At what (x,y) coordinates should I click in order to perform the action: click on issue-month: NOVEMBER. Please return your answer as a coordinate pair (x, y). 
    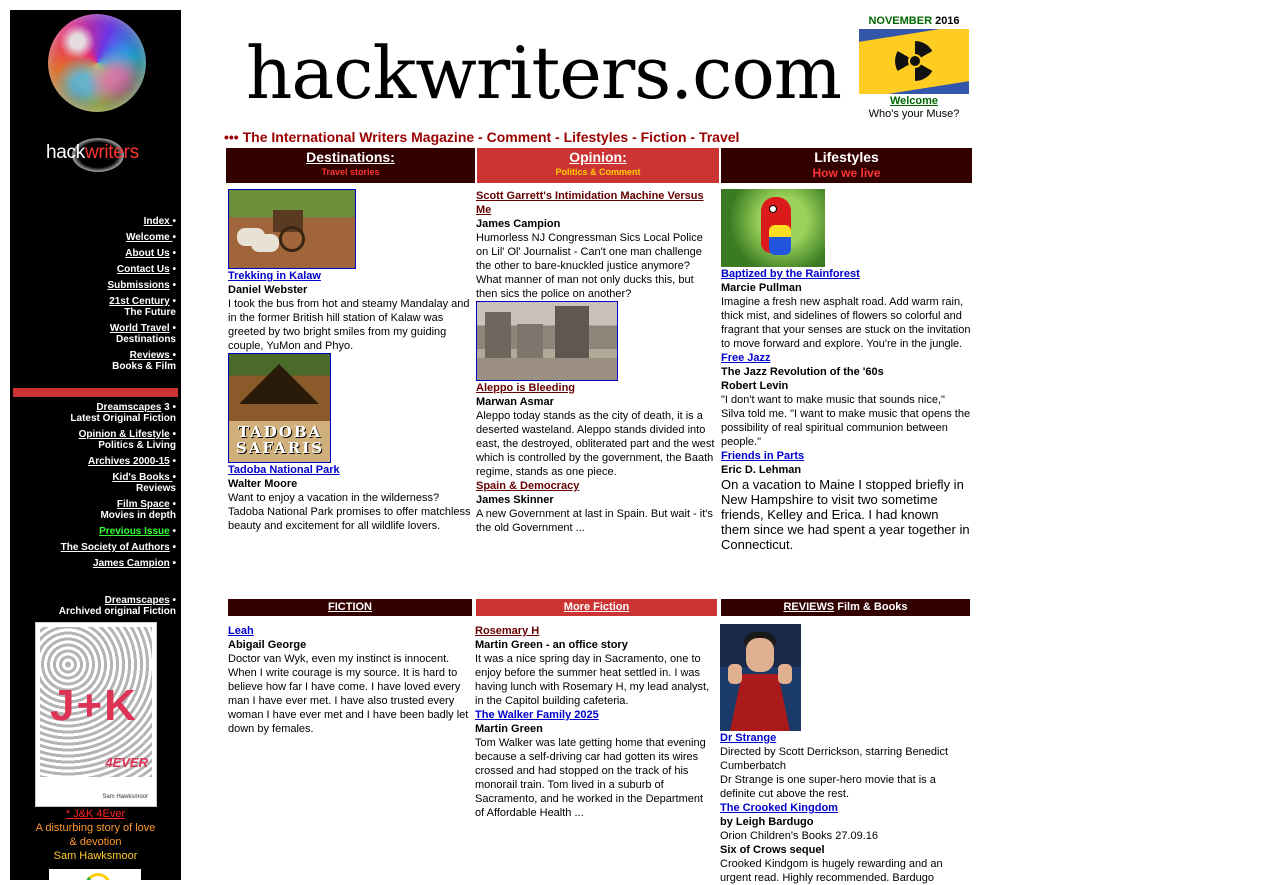
    Looking at the image, I should click on (900, 21).